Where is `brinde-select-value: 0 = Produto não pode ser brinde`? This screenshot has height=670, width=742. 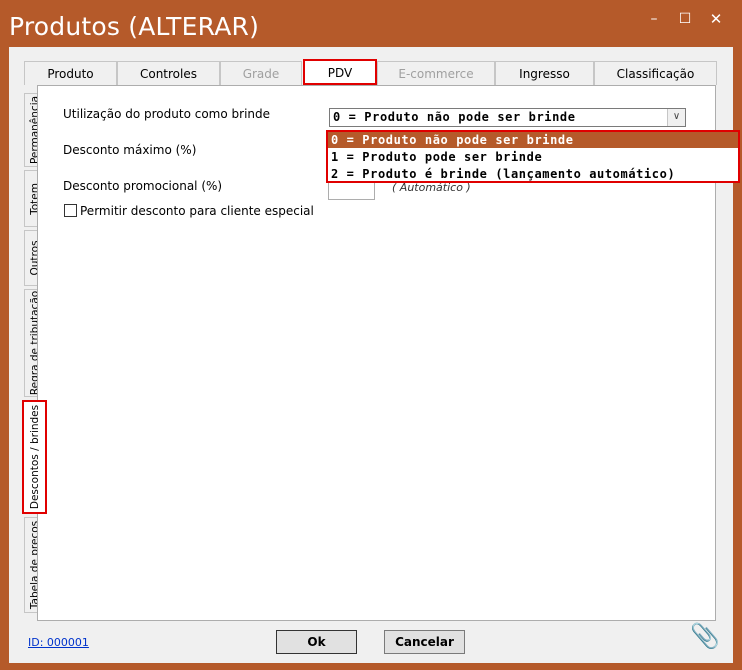
brinde-select-value: 0 = Produto não pode ser brinde is located at coordinates (454, 117).